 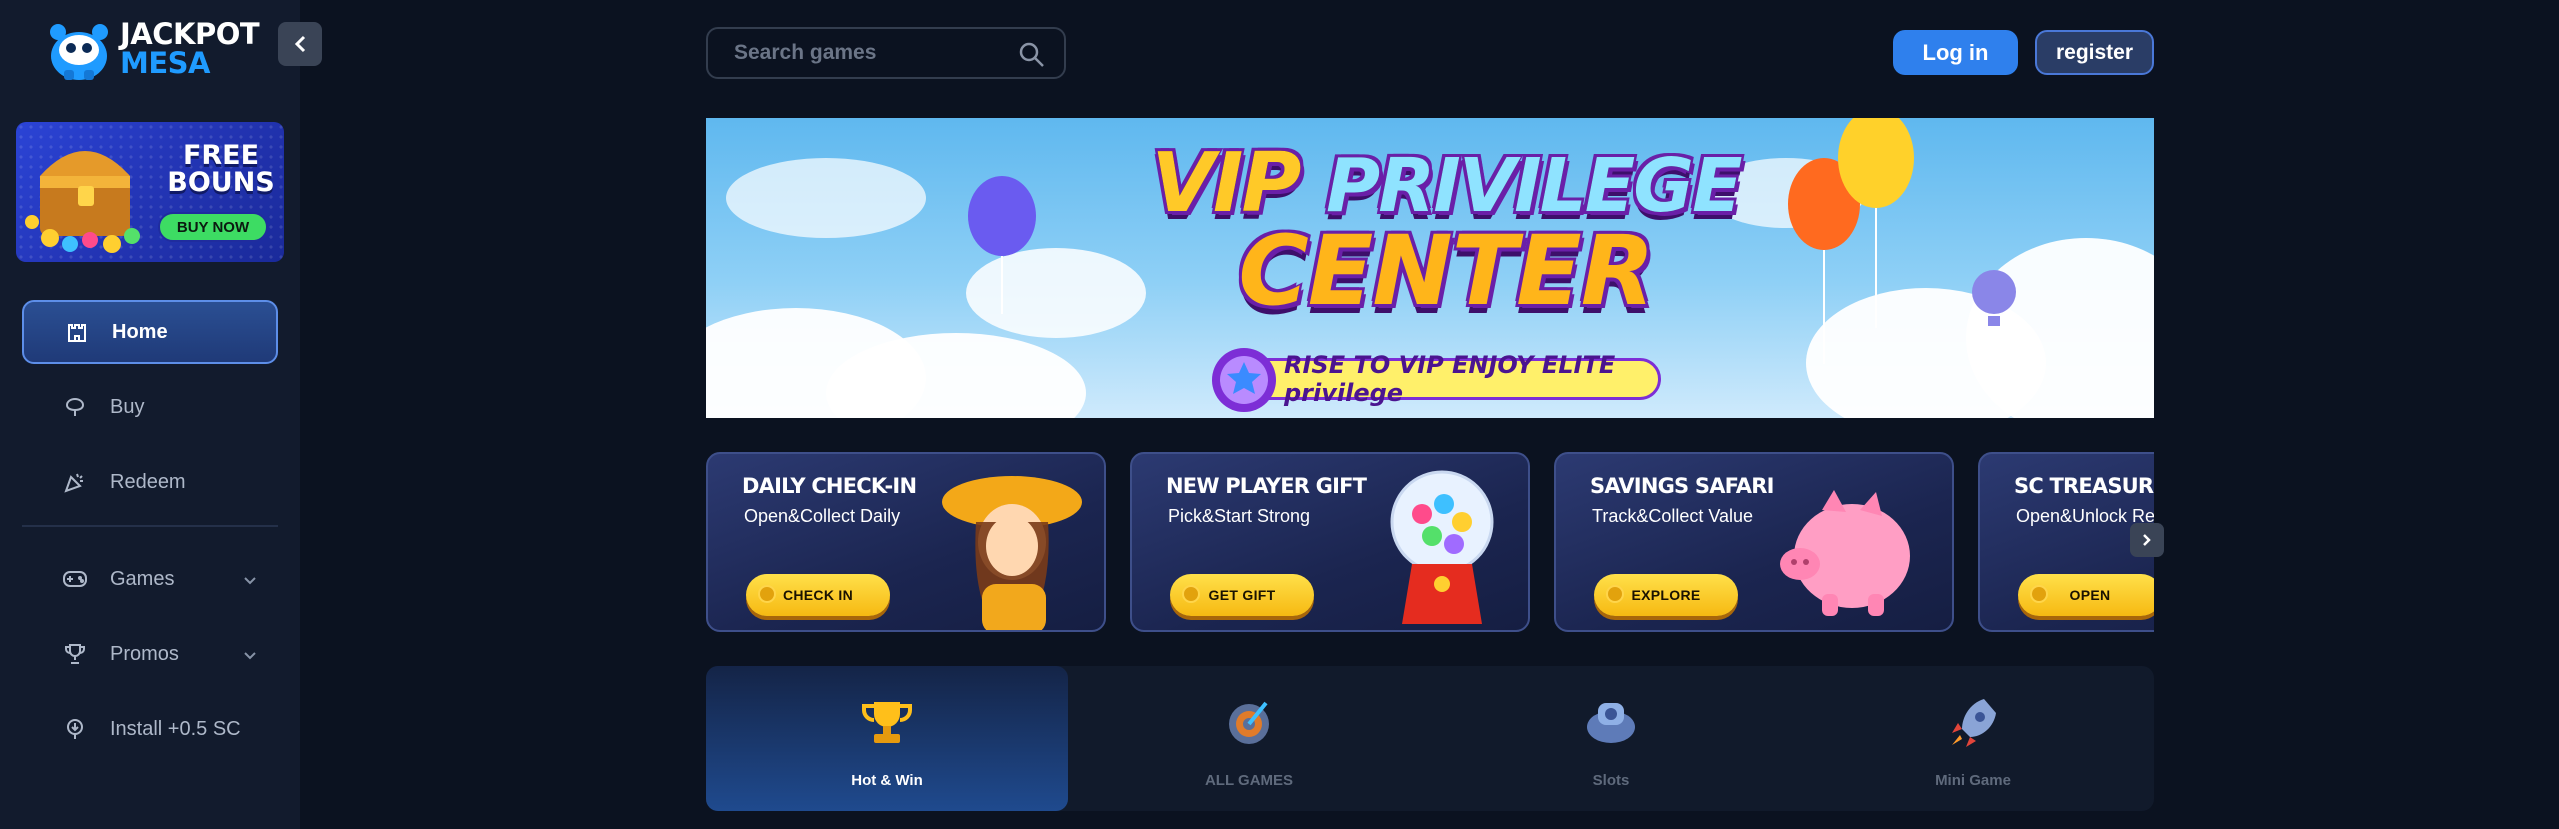 I want to click on brand-name-line1: JACKPOT, so click(x=190, y=34).